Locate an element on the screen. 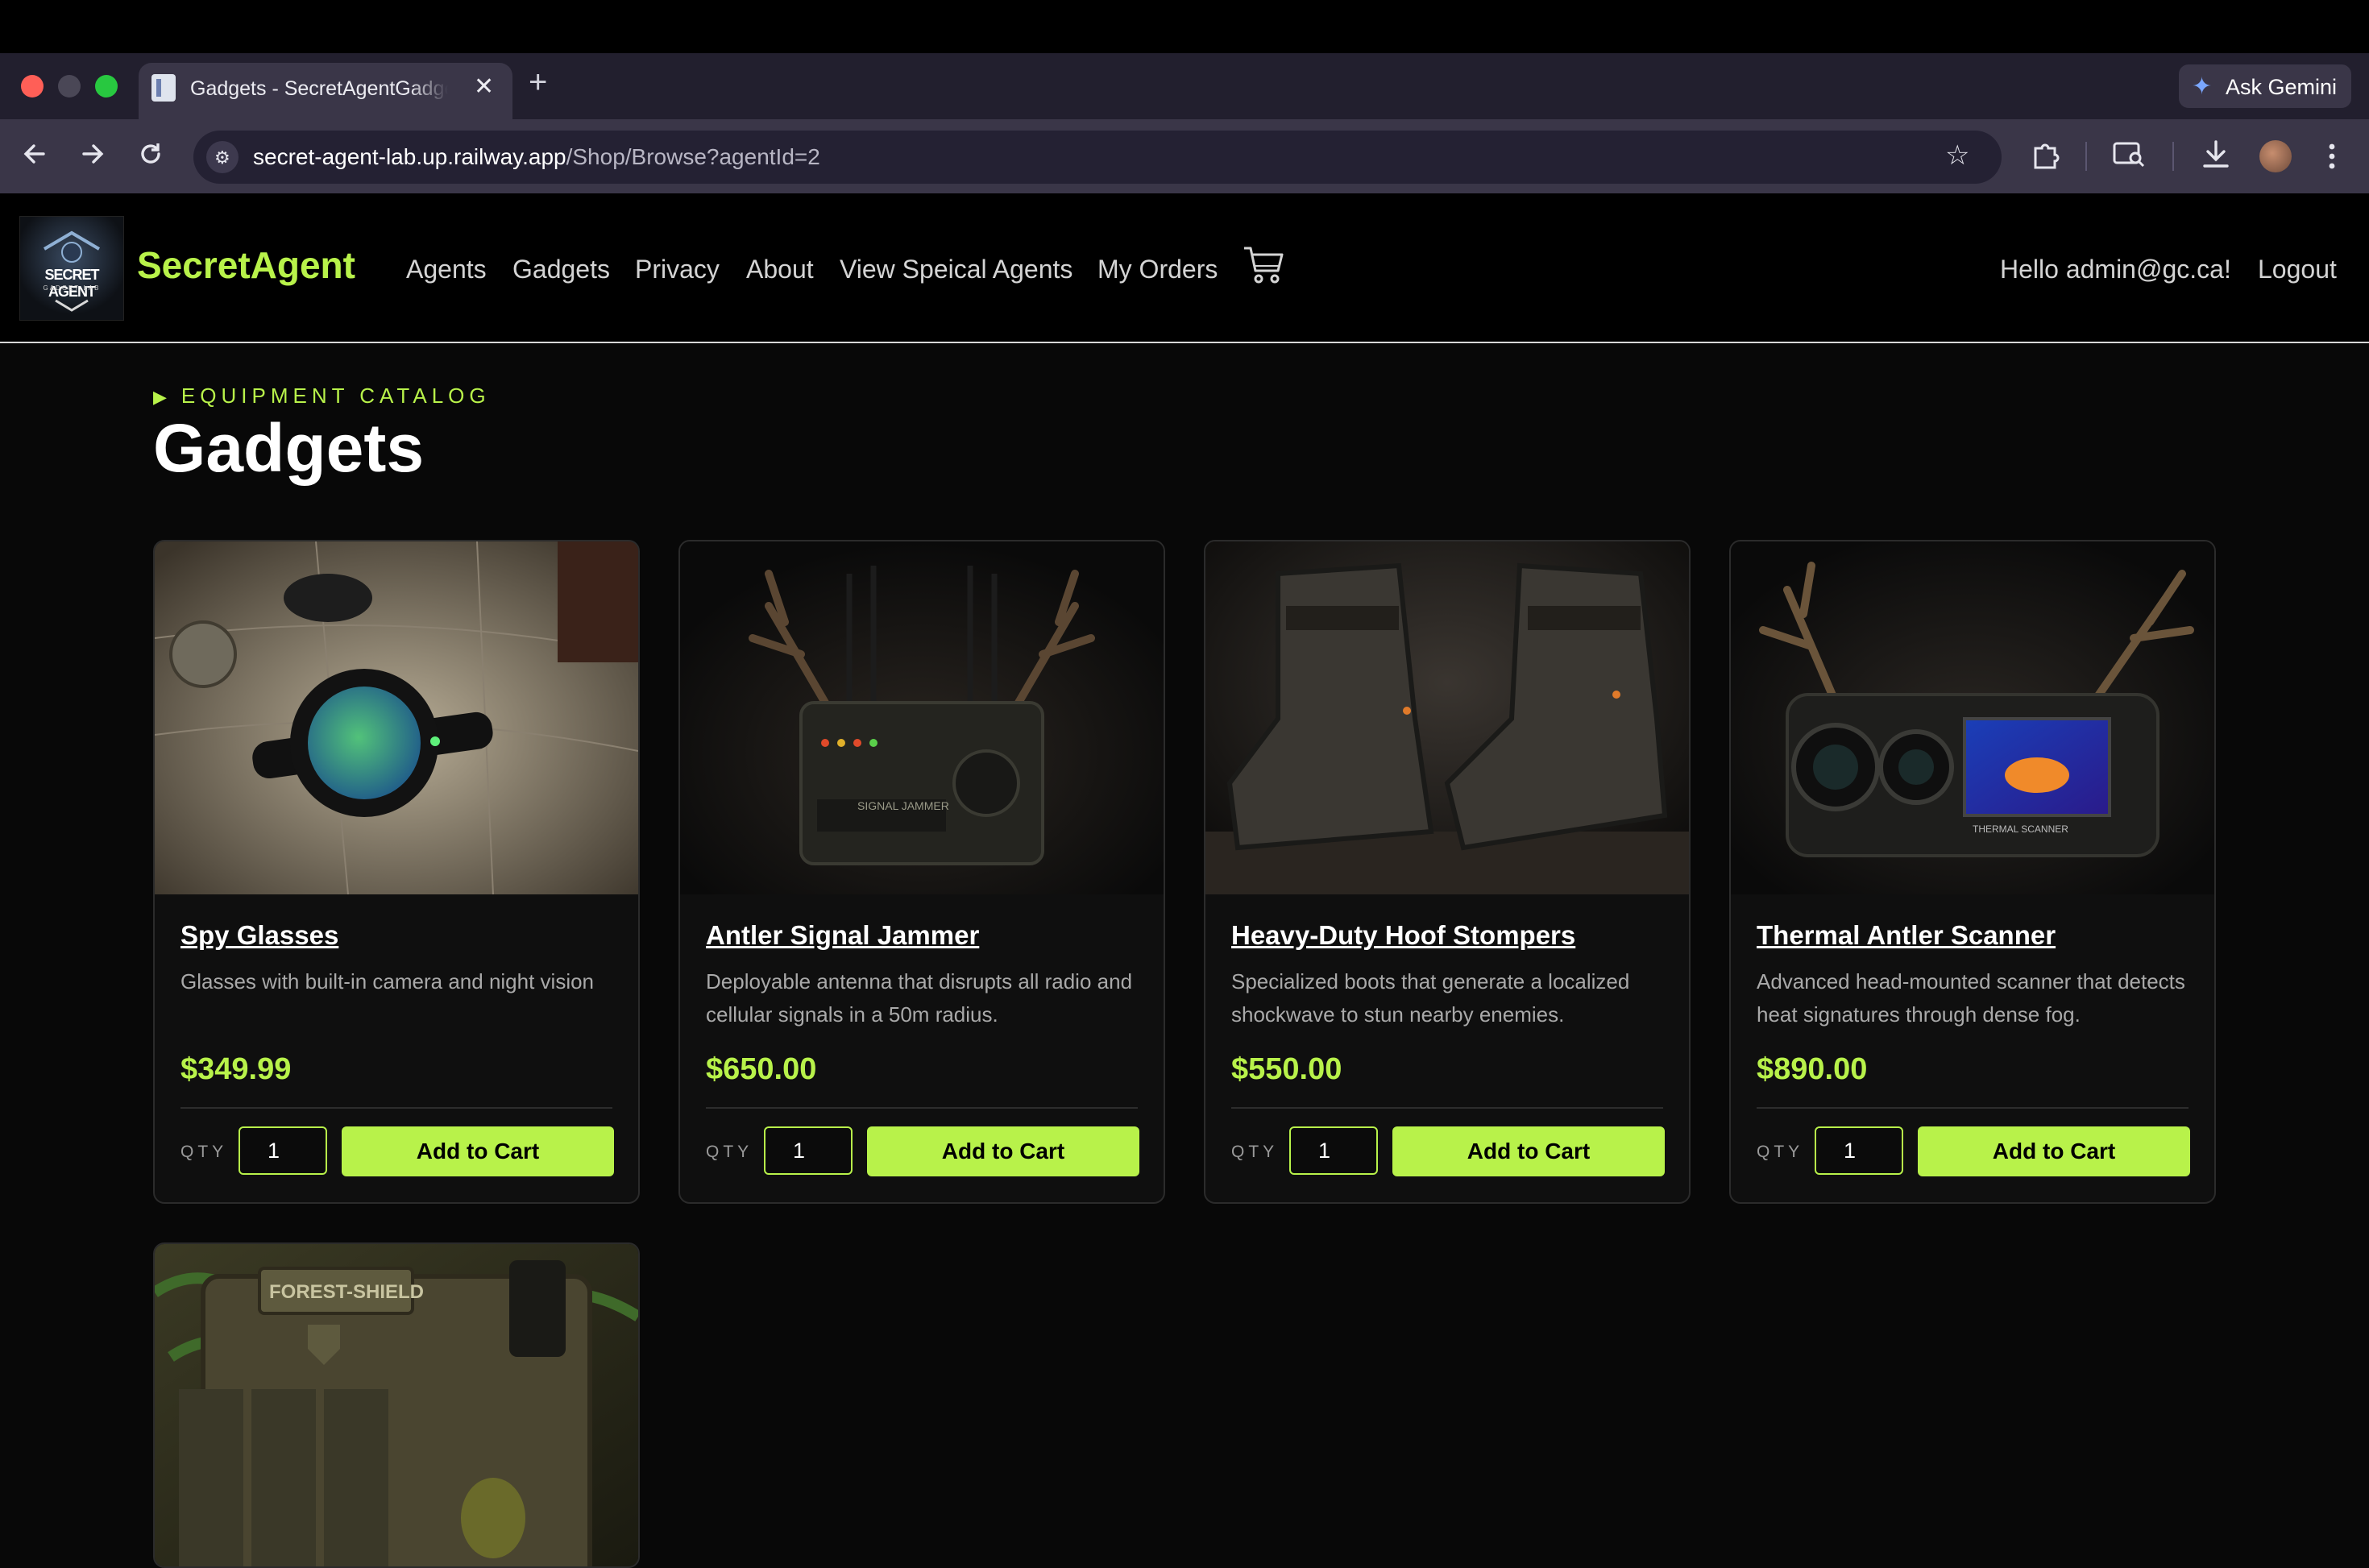  tab-search-icon is located at coordinates (2130, 157).